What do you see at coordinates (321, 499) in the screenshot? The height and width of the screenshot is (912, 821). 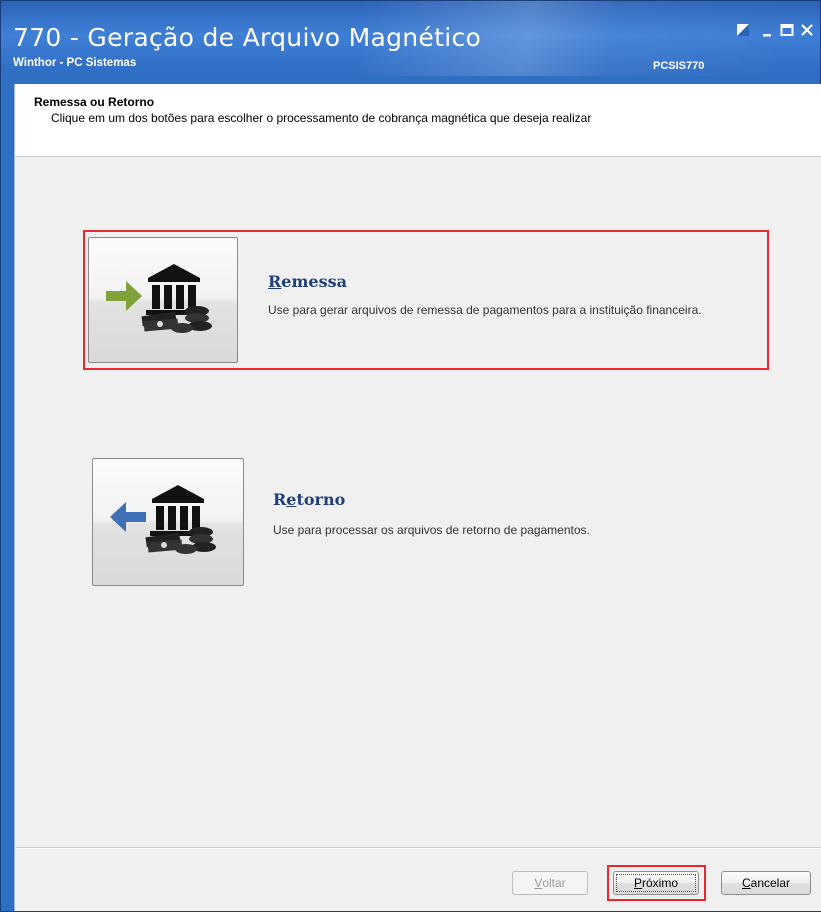 I see `retorno-title-rest: torno` at bounding box center [321, 499].